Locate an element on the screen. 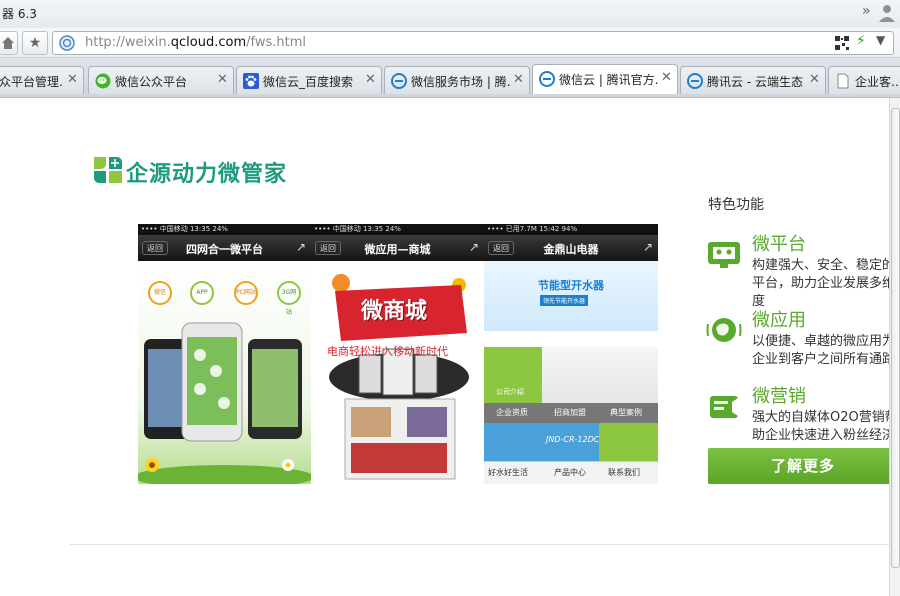 Image resolution: width=900 pixels, height=596 pixels. globe-app-icon is located at coordinates (724, 330).